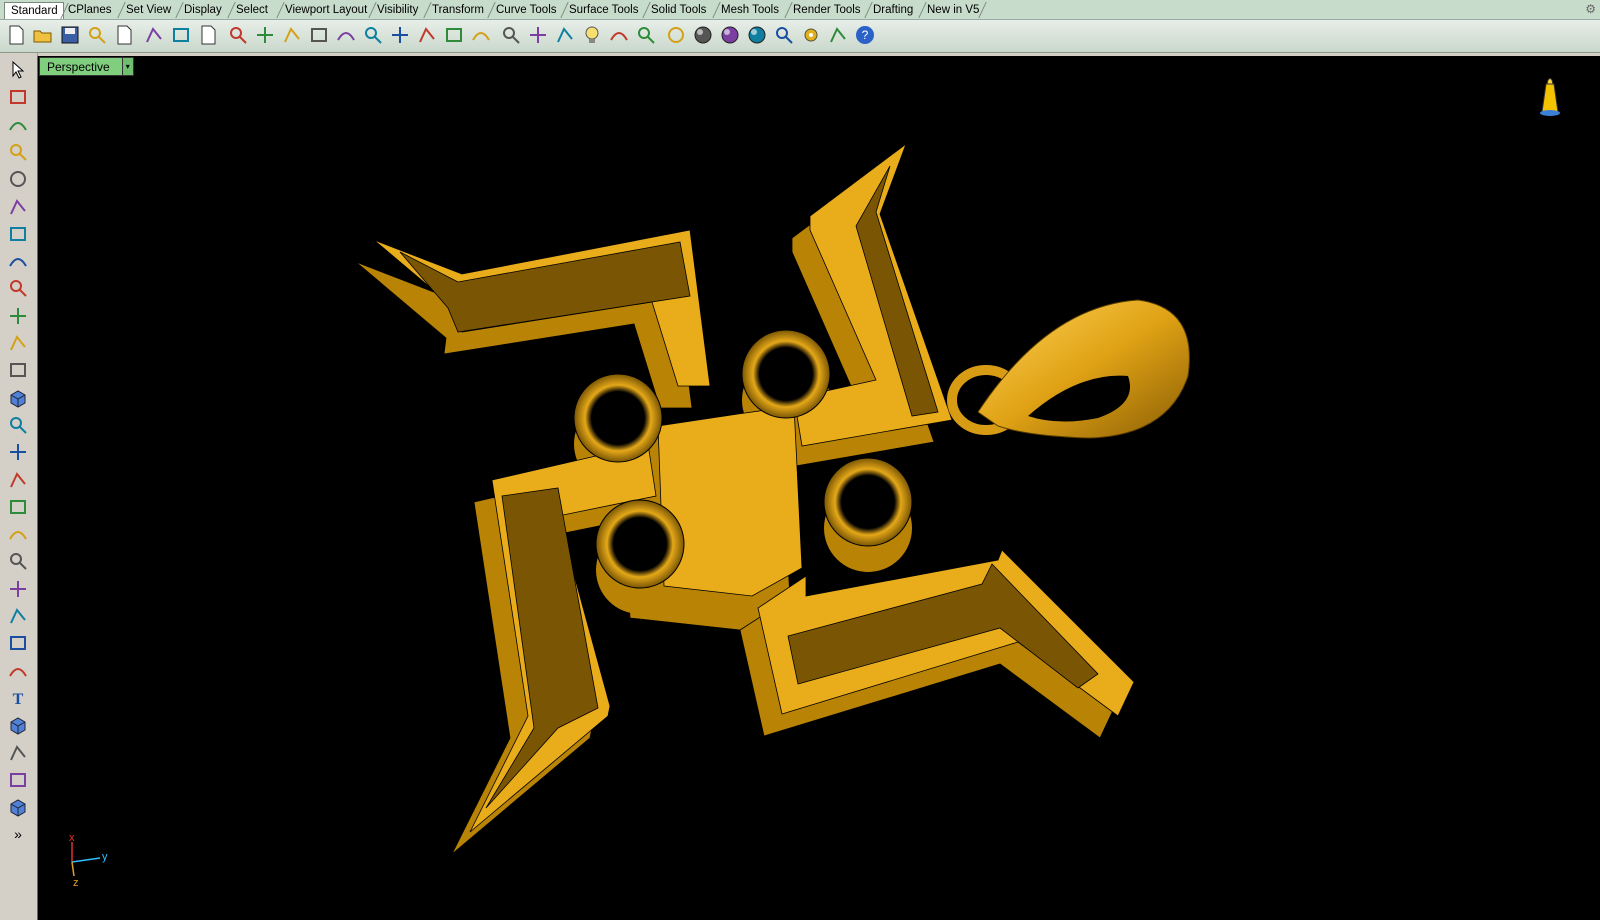  I want to click on center-top, so click(730, 501).